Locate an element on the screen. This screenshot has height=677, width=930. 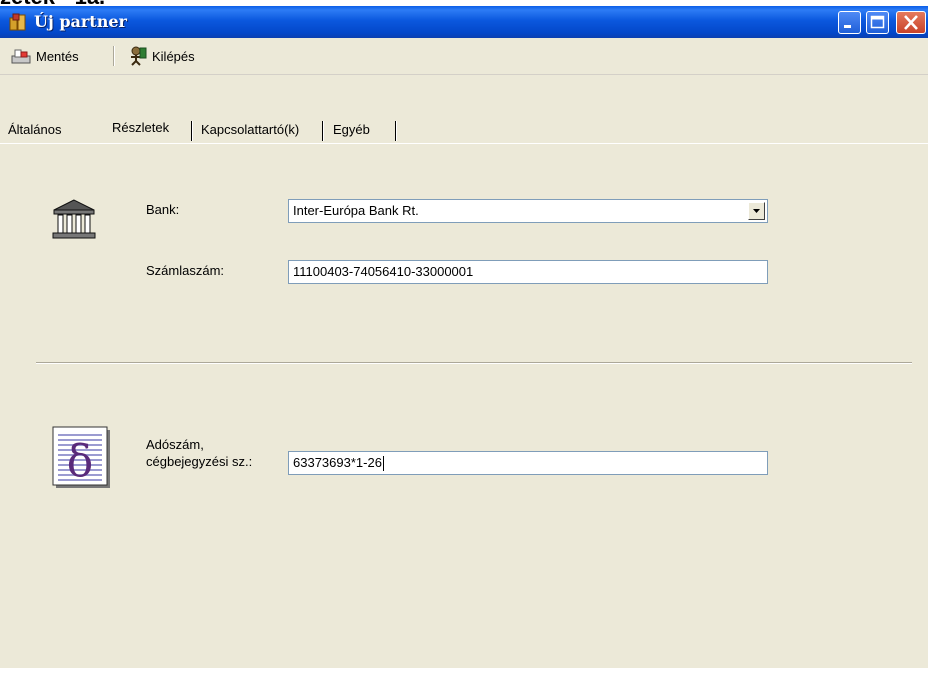
maximize-icon is located at coordinates (877, 22).